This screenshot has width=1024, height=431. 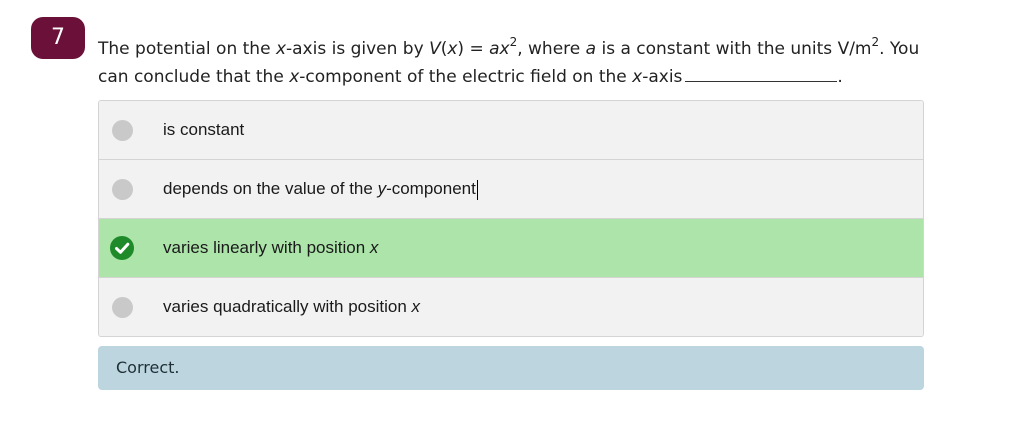 I want to click on option-label-text: is constant, so click(x=204, y=129).